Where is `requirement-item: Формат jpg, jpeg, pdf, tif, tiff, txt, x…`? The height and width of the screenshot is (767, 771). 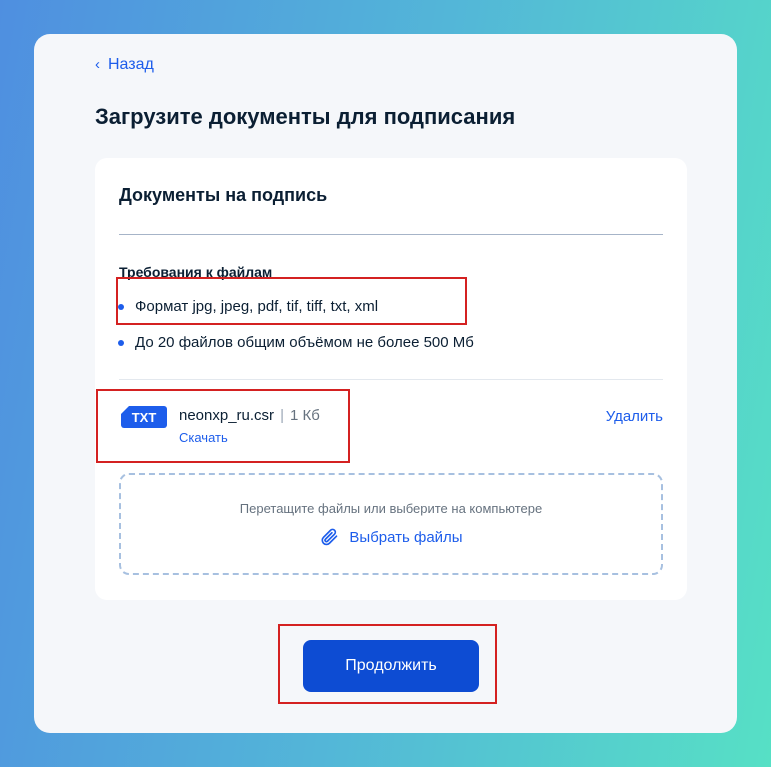
requirement-item: Формат jpg, jpeg, pdf, tif, tiff, txt, x… is located at coordinates (248, 306).